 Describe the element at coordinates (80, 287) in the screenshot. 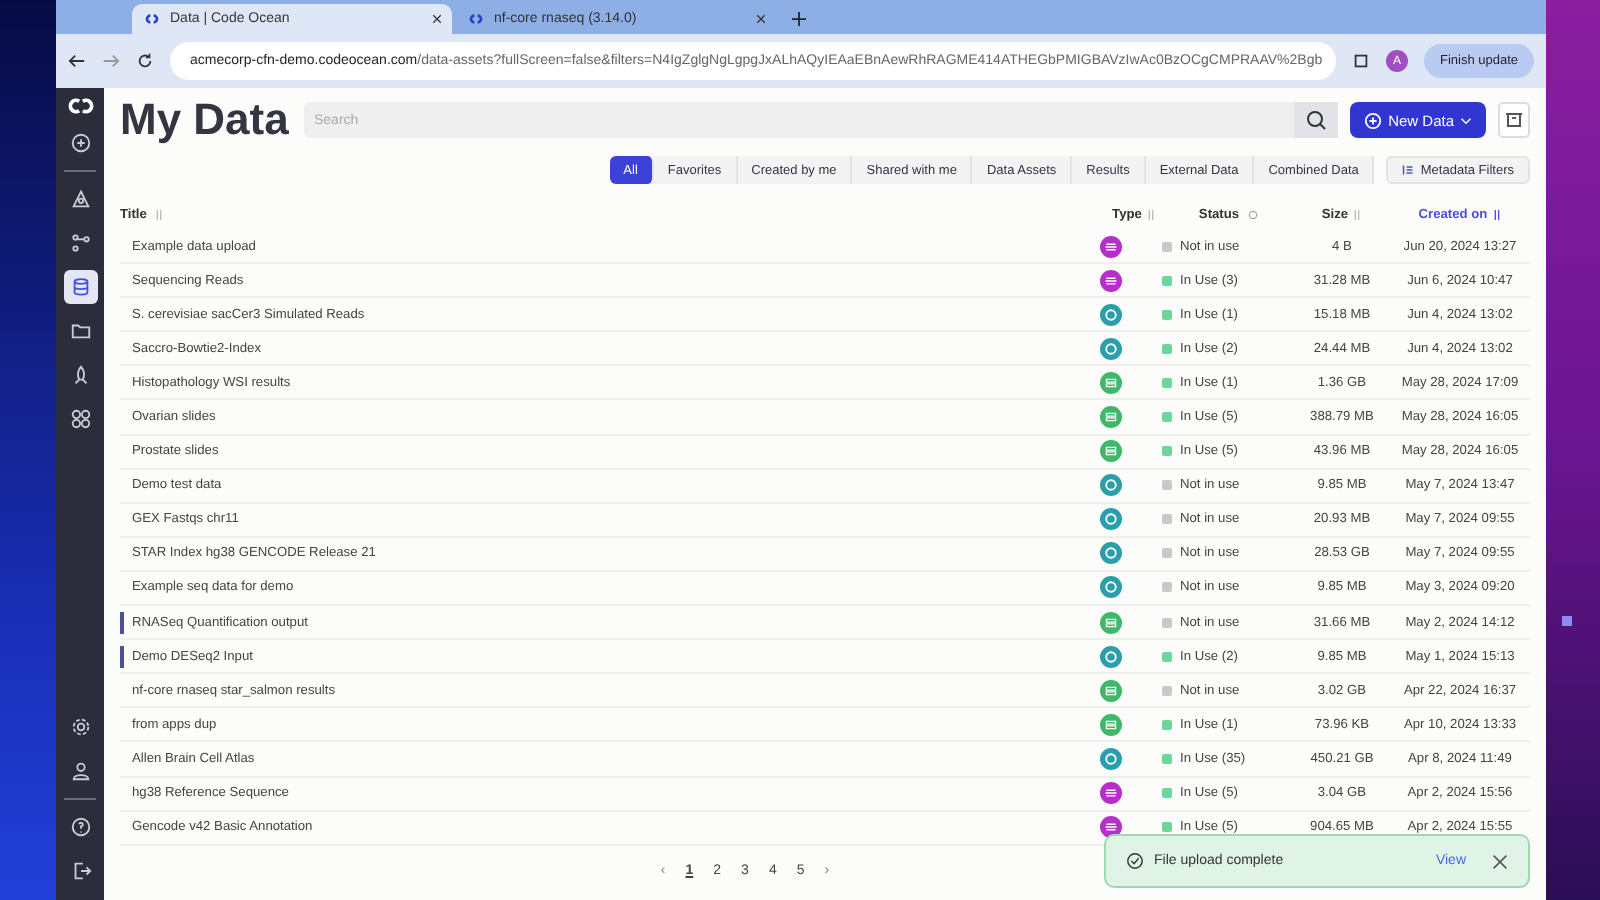

I see `database-icon` at that location.